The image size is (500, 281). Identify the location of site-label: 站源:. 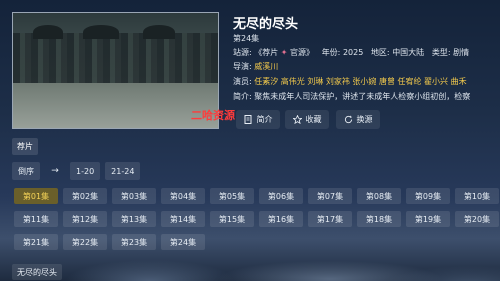
(242, 52).